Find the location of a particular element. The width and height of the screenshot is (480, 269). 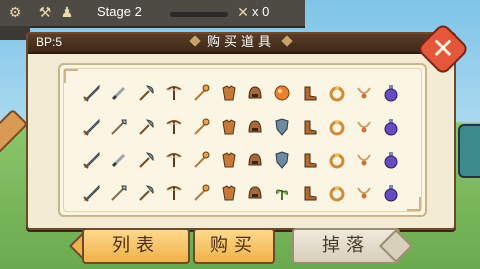

dialog-header: BP:5 购买道具 is located at coordinates (241, 44).